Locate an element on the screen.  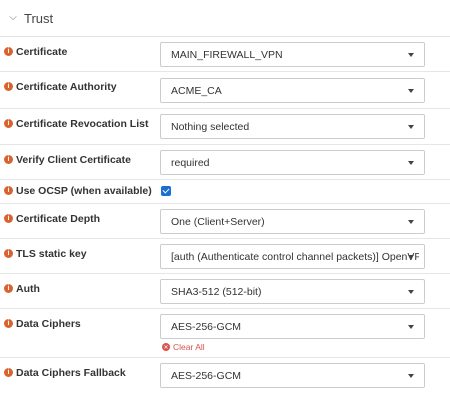
certificate-authority-row: i Certificate Authority ACME_CA is located at coordinates (225, 90).